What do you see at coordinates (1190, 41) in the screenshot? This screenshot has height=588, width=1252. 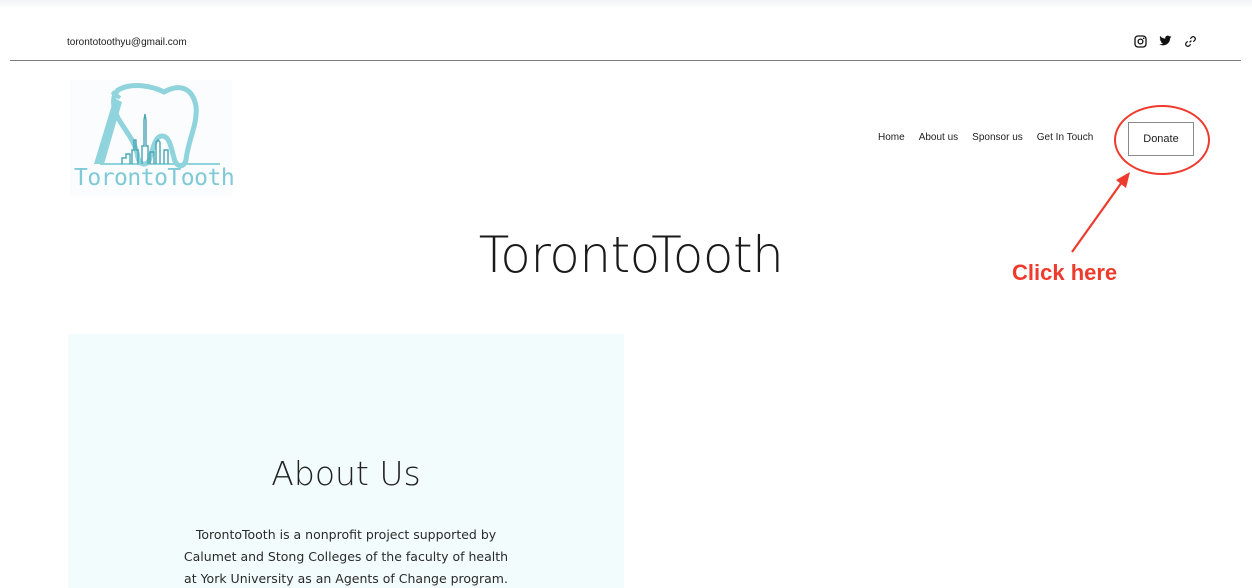 I see `link-icon` at bounding box center [1190, 41].